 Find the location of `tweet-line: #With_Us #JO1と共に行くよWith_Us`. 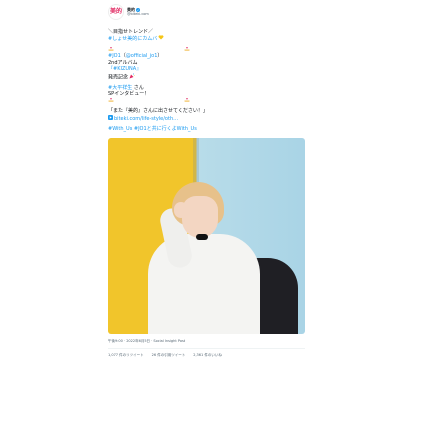

tweet-line: #With_Us #JO1と共に行くよWith_Us is located at coordinates (208, 129).